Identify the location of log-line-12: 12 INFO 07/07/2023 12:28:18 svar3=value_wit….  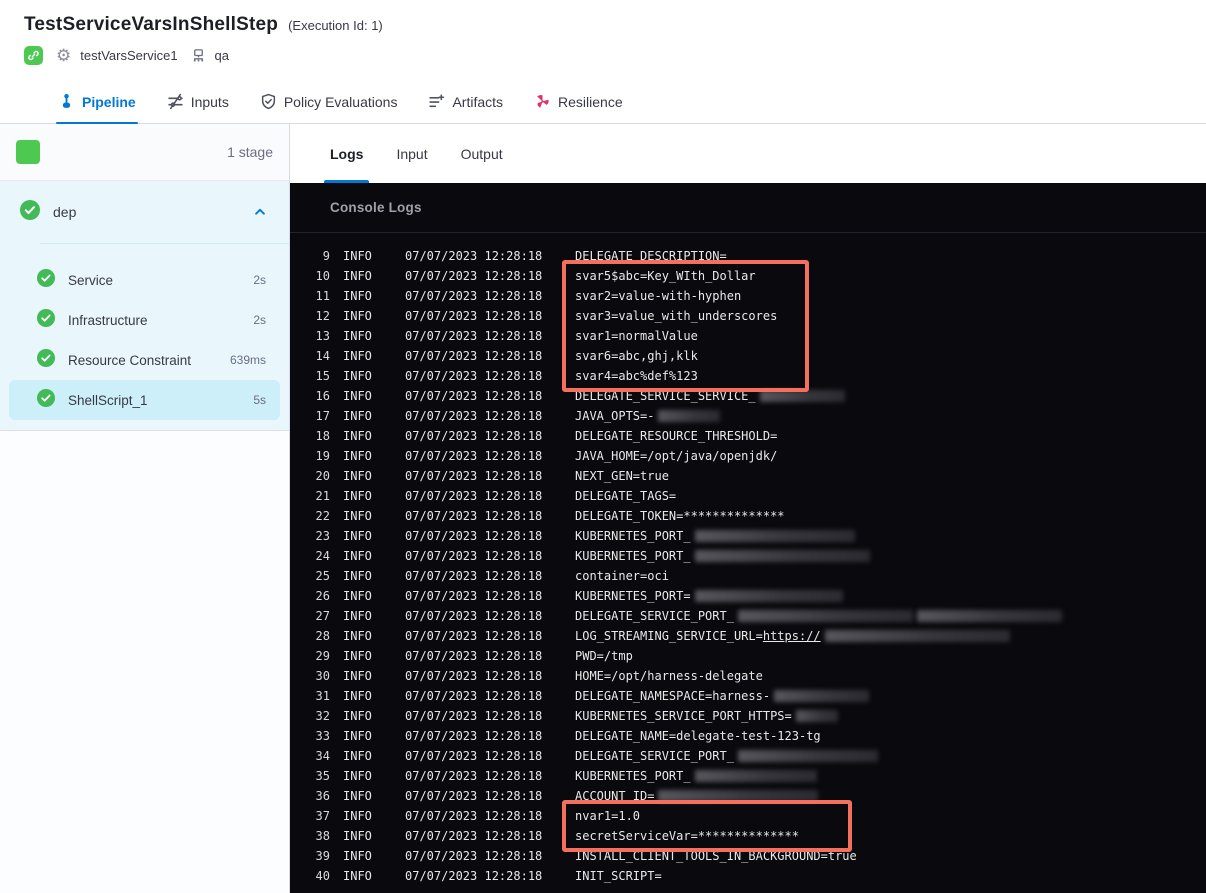
(748, 316).